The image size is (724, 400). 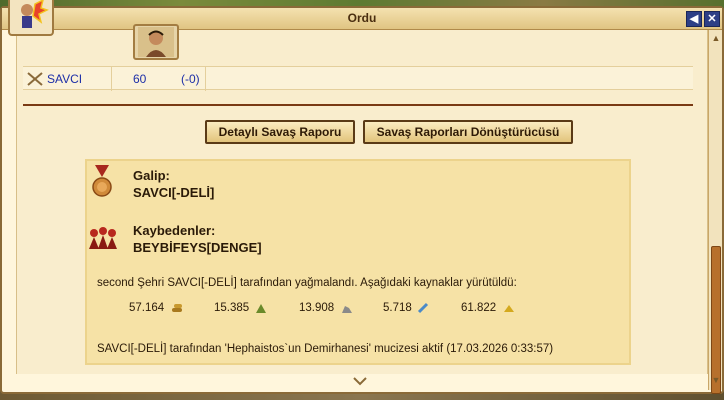 I want to click on losers-label: Kaybedenler:, so click(x=174, y=230).